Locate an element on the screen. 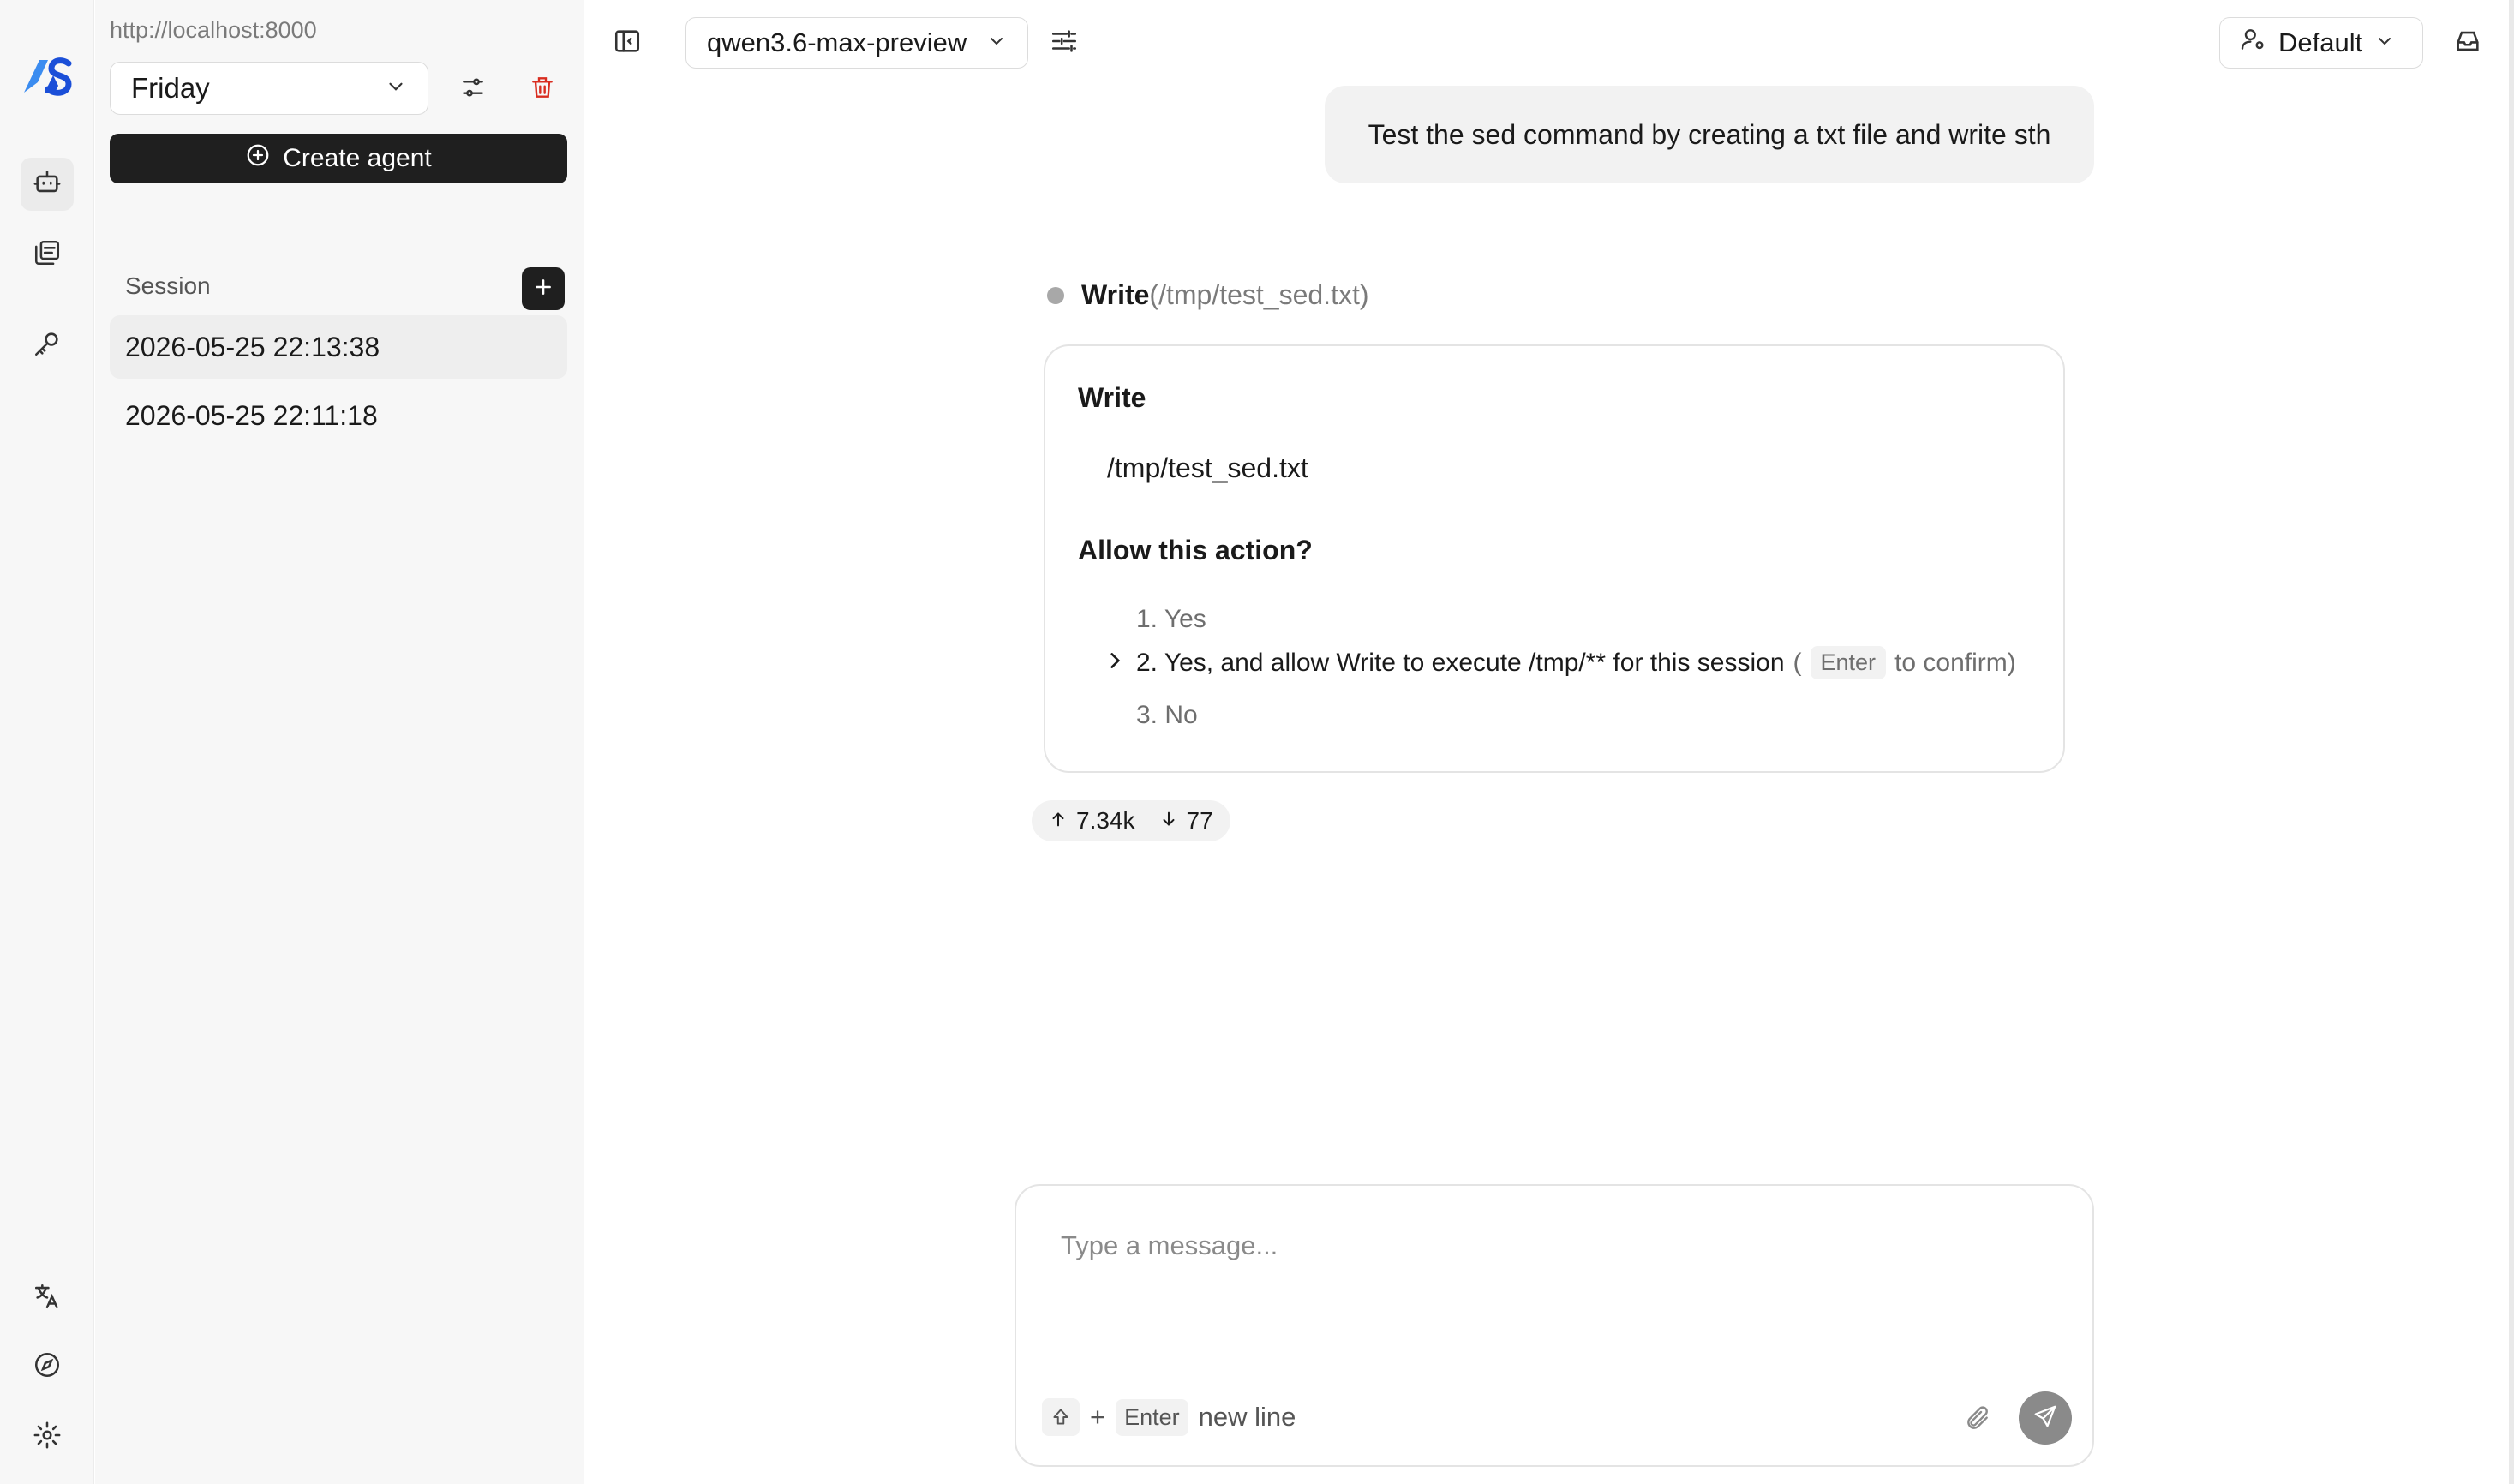 The width and height of the screenshot is (2514, 1484). session-item-label: 2026-05-25 22:11:18 is located at coordinates (251, 415).